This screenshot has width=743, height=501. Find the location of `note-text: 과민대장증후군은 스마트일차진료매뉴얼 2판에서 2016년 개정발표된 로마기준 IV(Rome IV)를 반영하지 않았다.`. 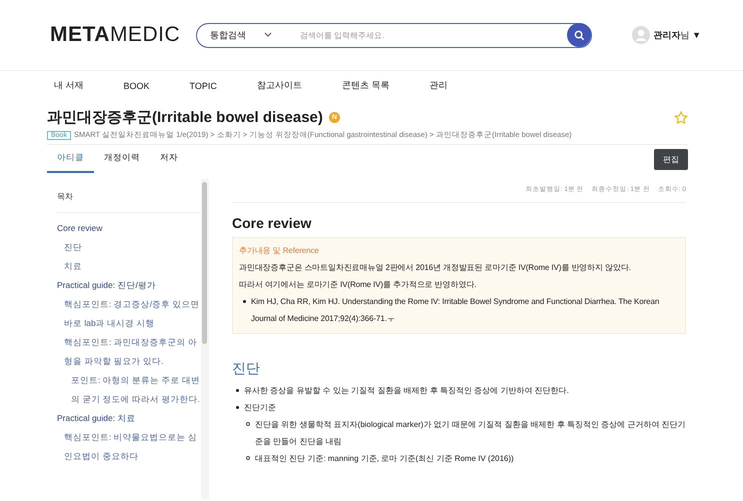

note-text: 과민대장증후군은 스마트일차진료매뉴얼 2판에서 2016년 개정발표된 로마기준 IV(Rome IV)를 반영하지 않았다. is located at coordinates (435, 268).